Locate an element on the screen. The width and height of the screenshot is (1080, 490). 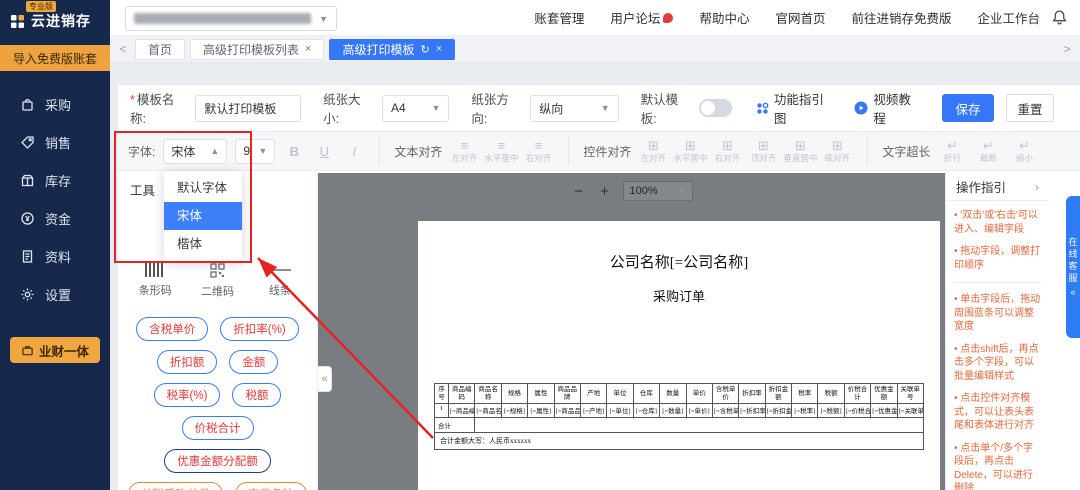
table-cell: [=含税单价] is located at coordinates (726, 411).